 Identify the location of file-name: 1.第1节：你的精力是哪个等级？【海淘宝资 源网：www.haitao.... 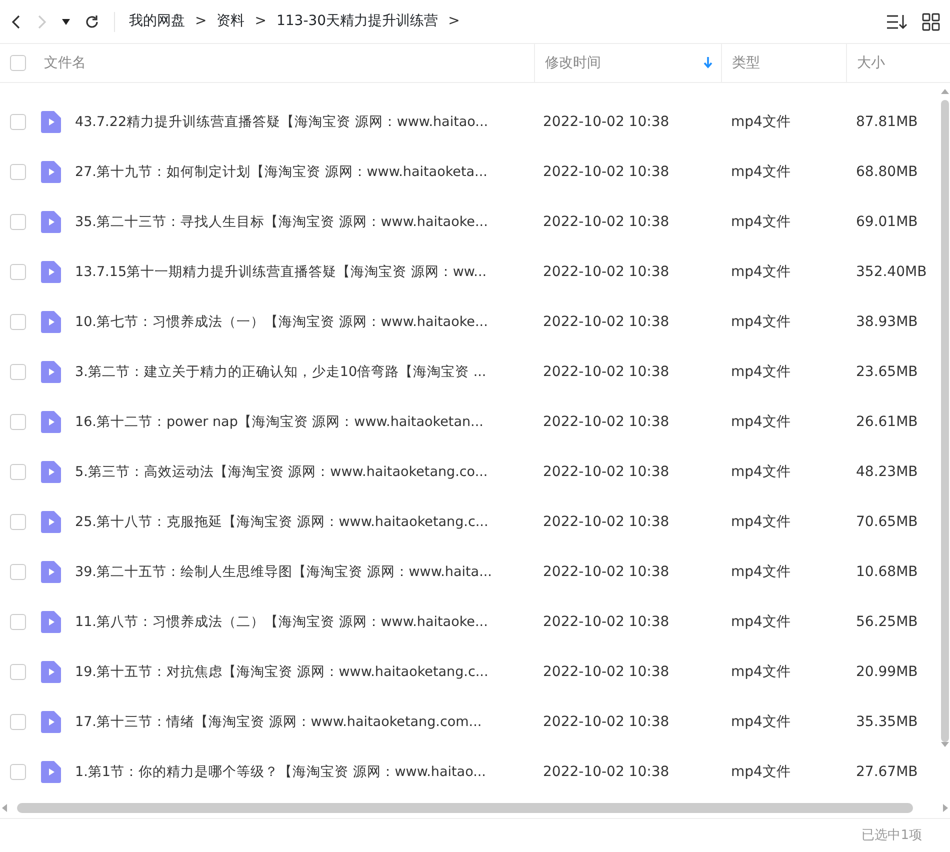
(297, 772).